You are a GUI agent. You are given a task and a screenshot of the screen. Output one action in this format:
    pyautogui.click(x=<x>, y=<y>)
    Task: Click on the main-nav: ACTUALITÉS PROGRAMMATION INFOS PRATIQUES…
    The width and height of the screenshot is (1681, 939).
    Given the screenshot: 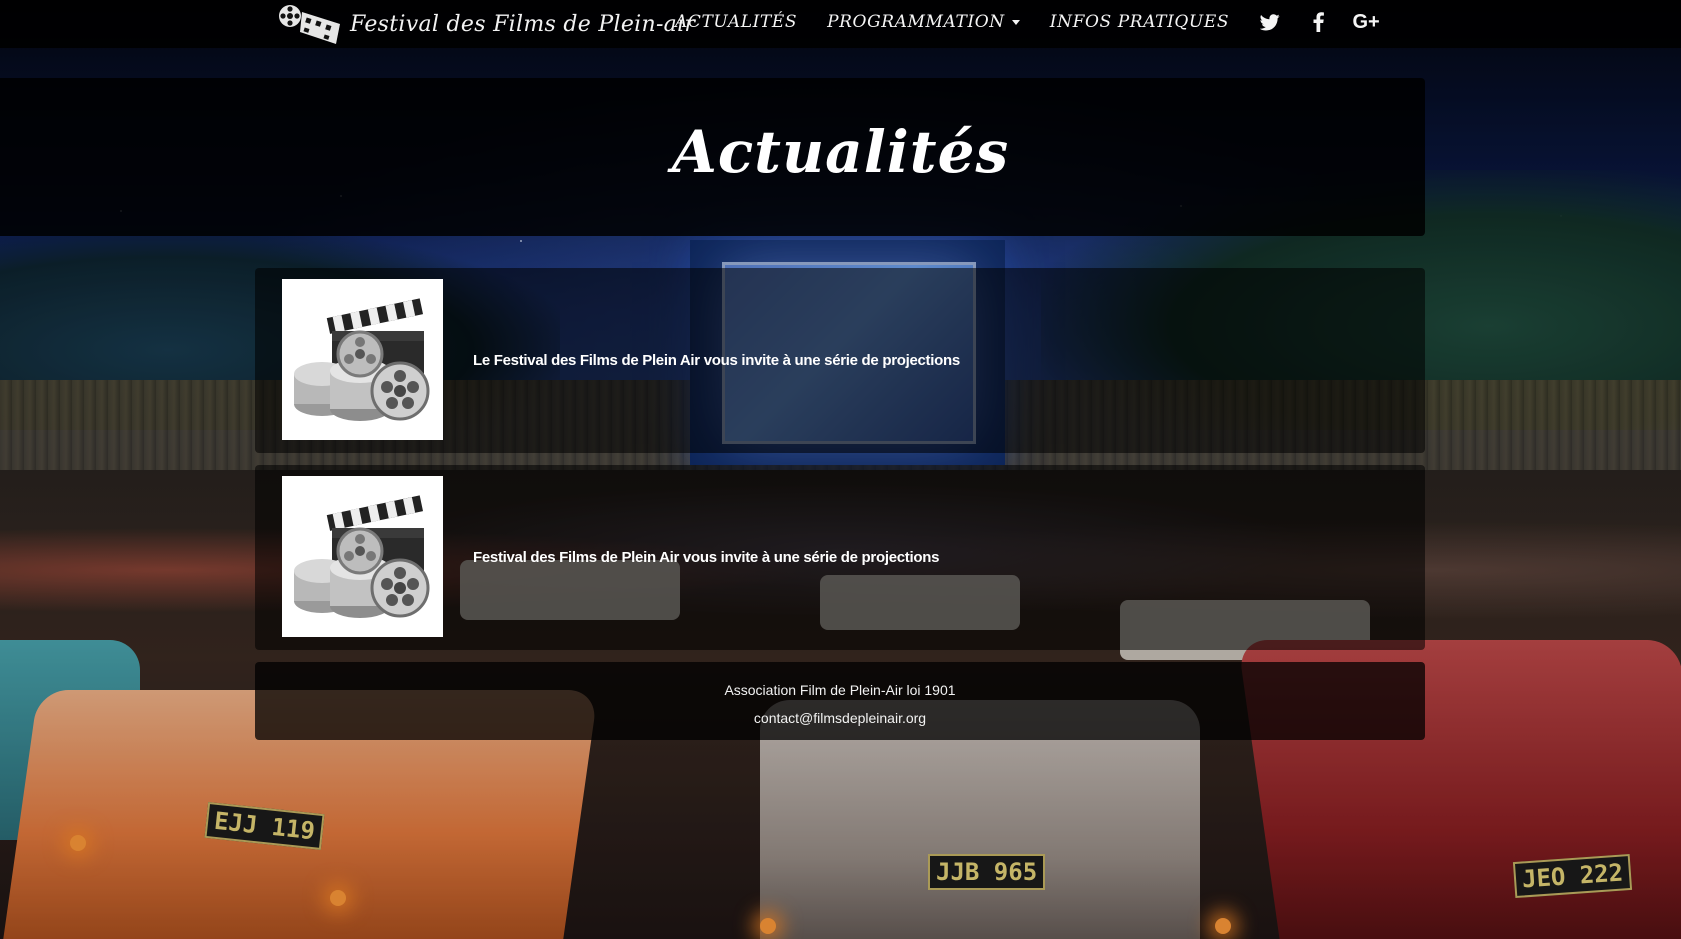 What is the action you would take?
    pyautogui.click(x=1027, y=22)
    